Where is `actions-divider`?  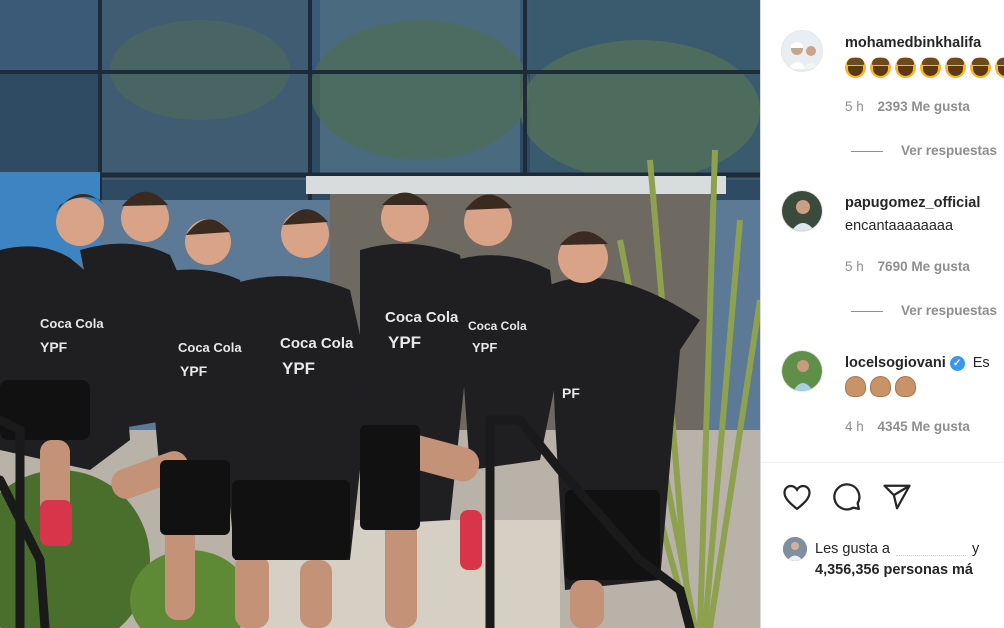 actions-divider is located at coordinates (882, 462).